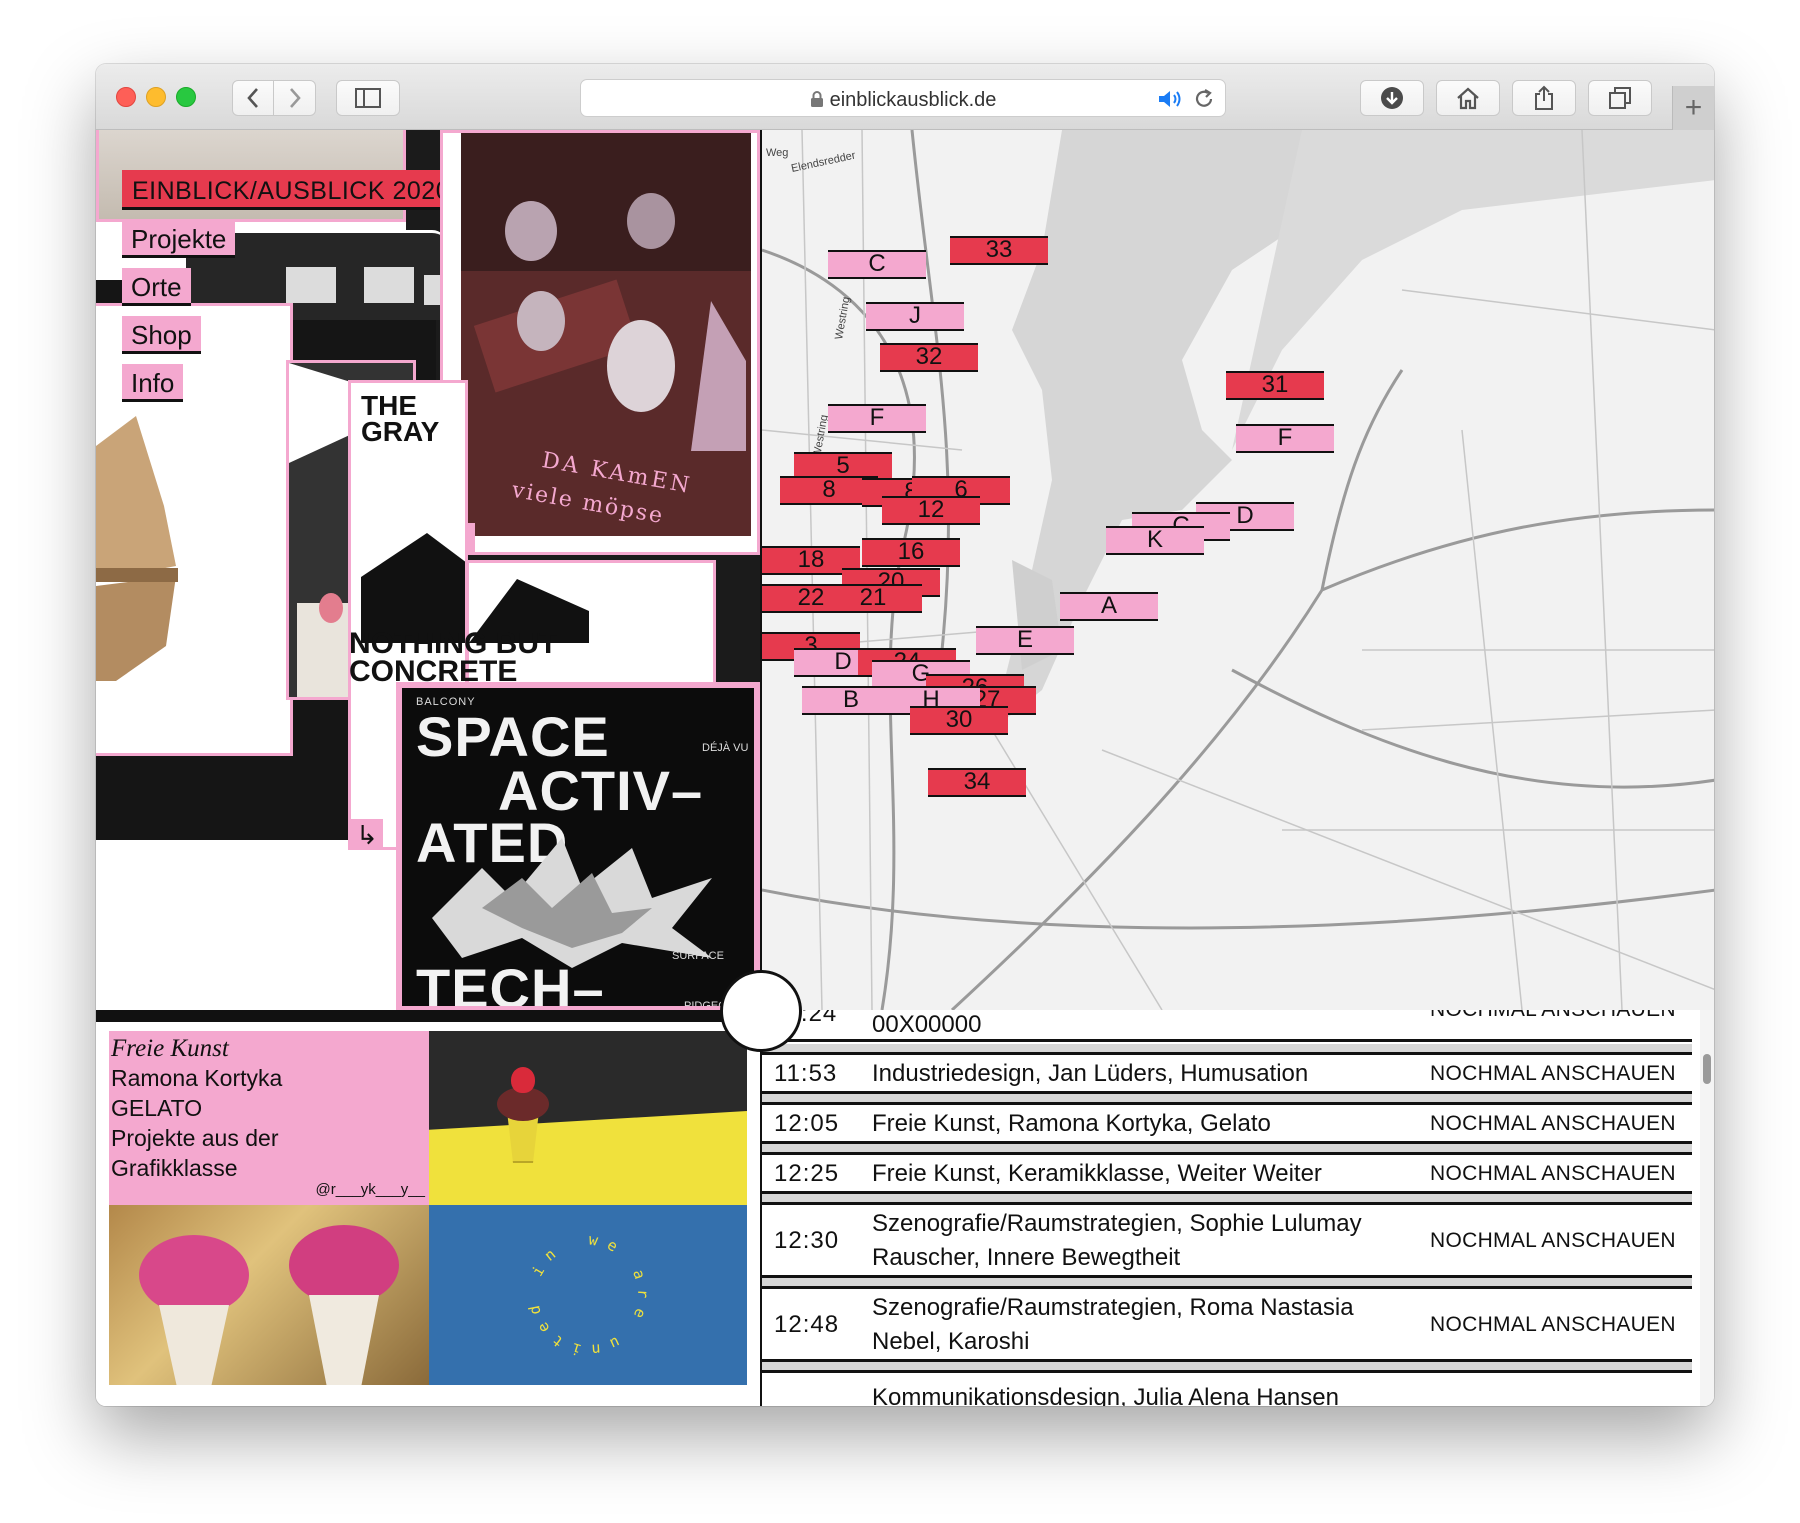  What do you see at coordinates (1025, 640) in the screenshot?
I see `map-marker-e: E` at bounding box center [1025, 640].